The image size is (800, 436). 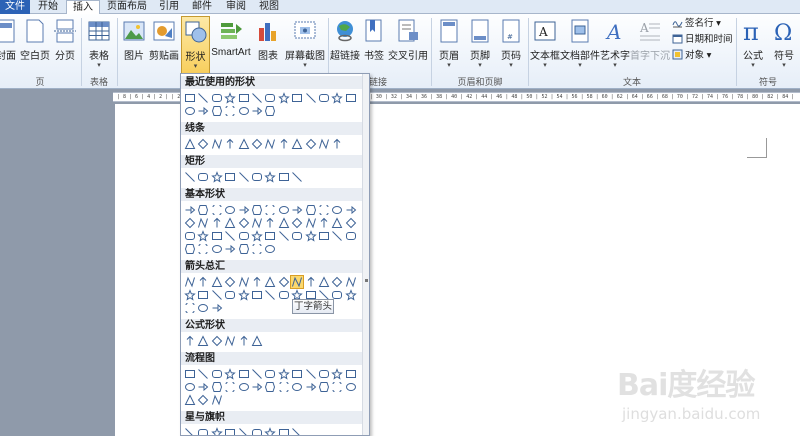 What do you see at coordinates (365, 254) in the screenshot?
I see `gallery-scrollbar` at bounding box center [365, 254].